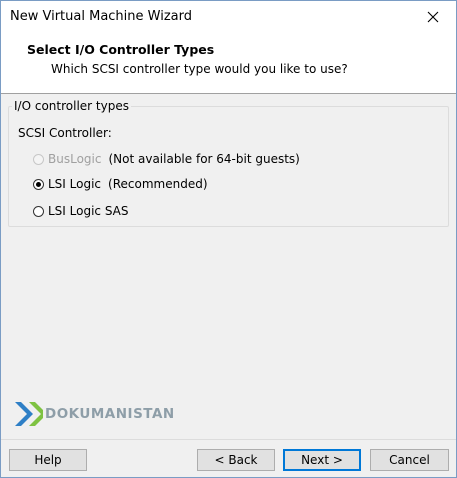 Image resolution: width=457 pixels, height=478 pixels. I want to click on back-button: < Back, so click(236, 460).